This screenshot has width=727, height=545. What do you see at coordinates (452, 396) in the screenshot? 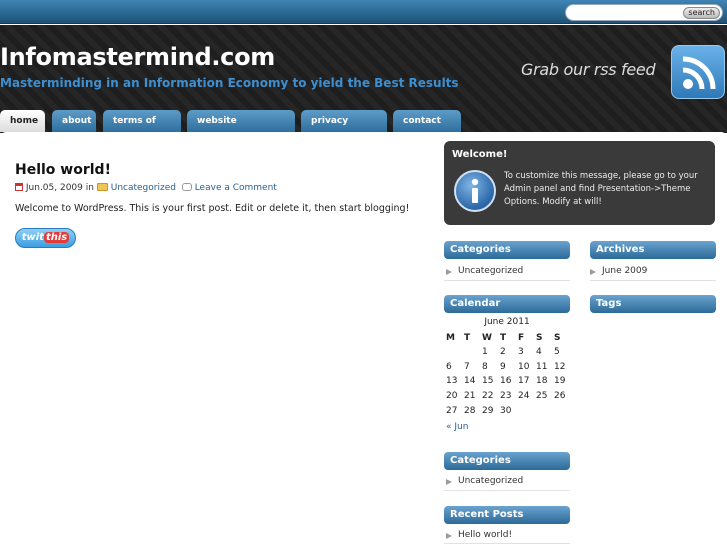
I see `calendar-day: 20` at bounding box center [452, 396].